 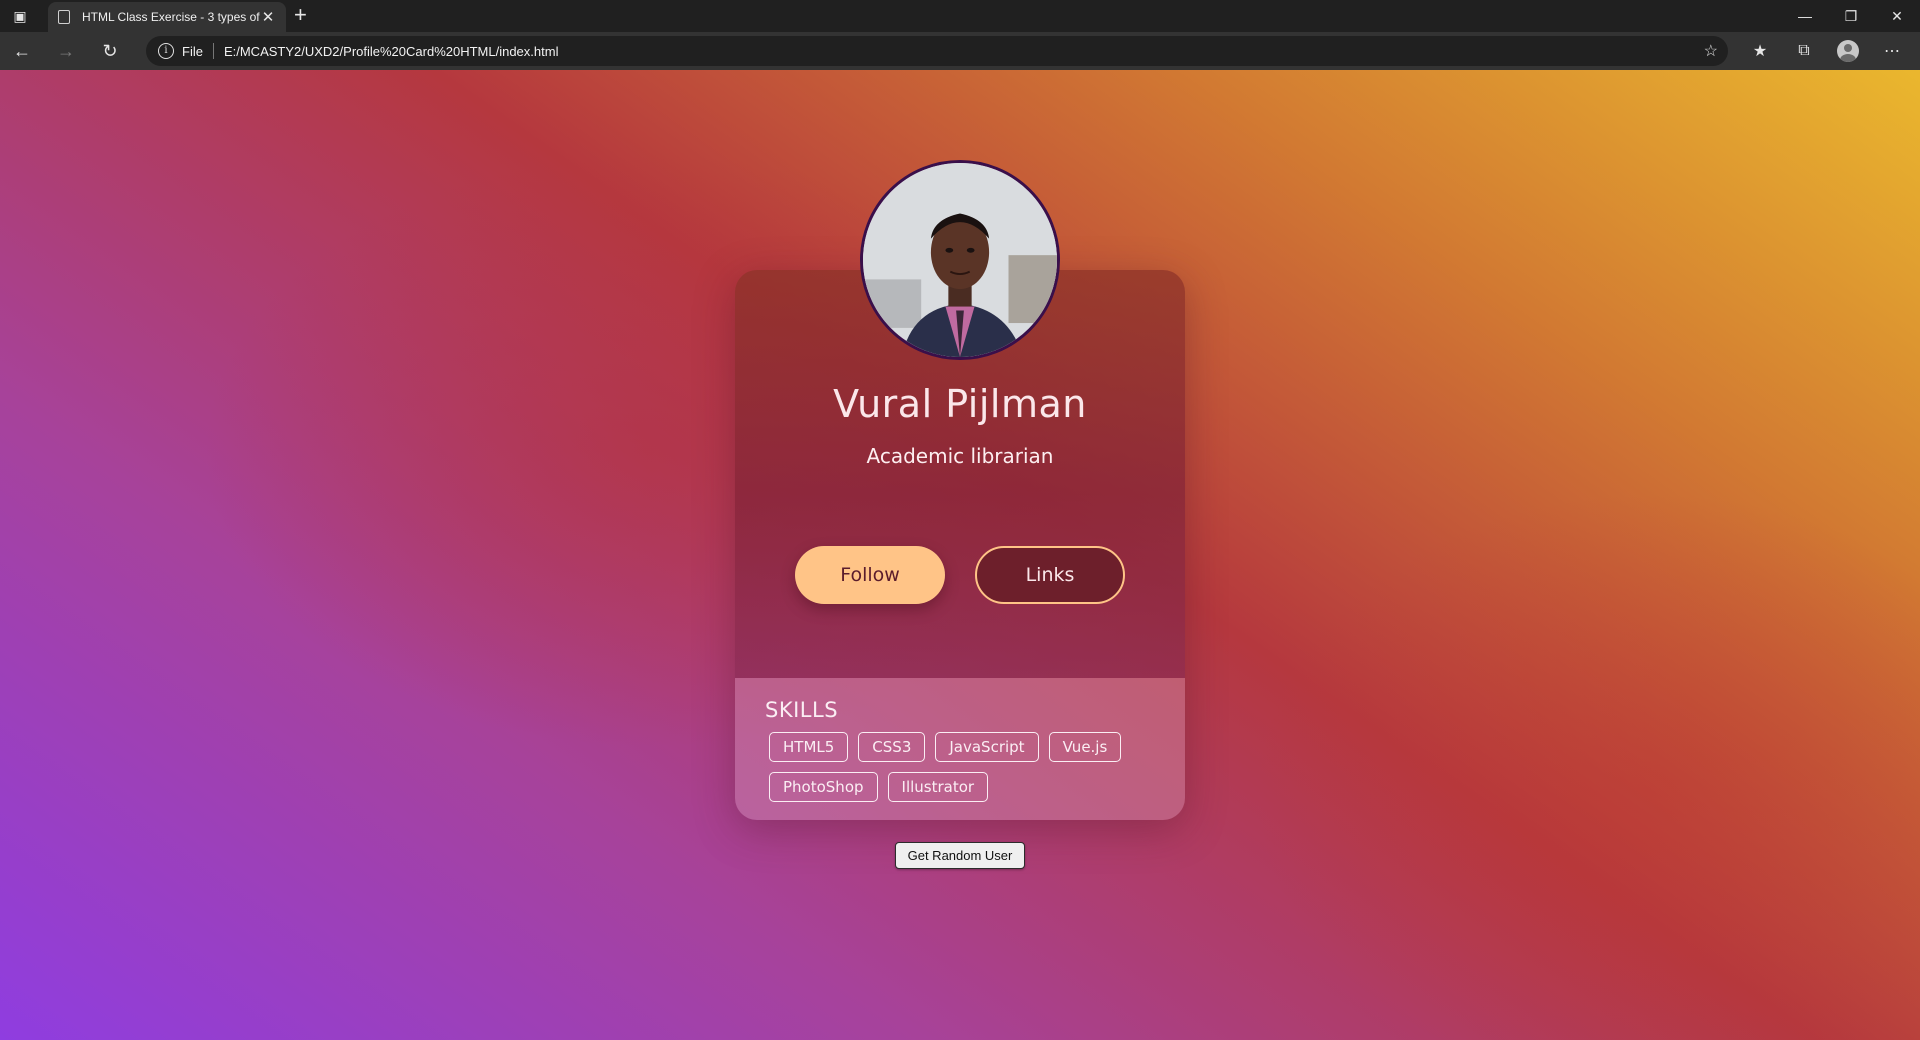 I want to click on reload-icon: ↻, so click(x=110, y=51).